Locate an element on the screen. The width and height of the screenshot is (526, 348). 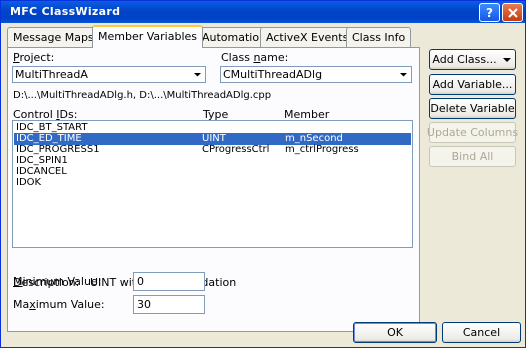
update-columns-button: Update Columns is located at coordinates (472, 132).